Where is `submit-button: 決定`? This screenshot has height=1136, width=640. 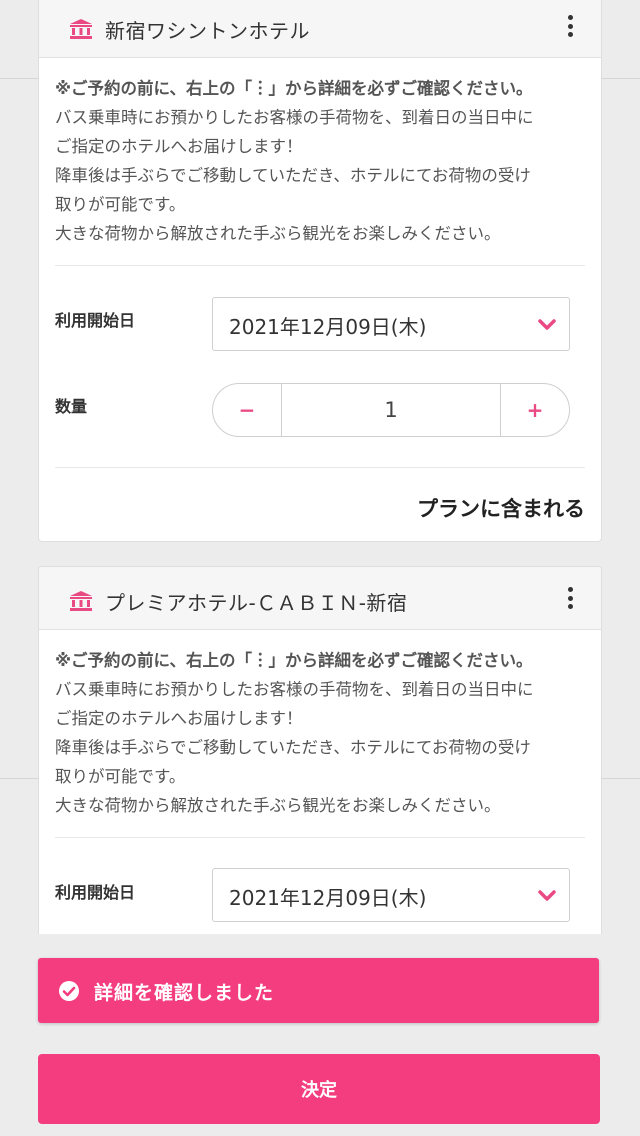
submit-button: 決定 is located at coordinates (319, 1089).